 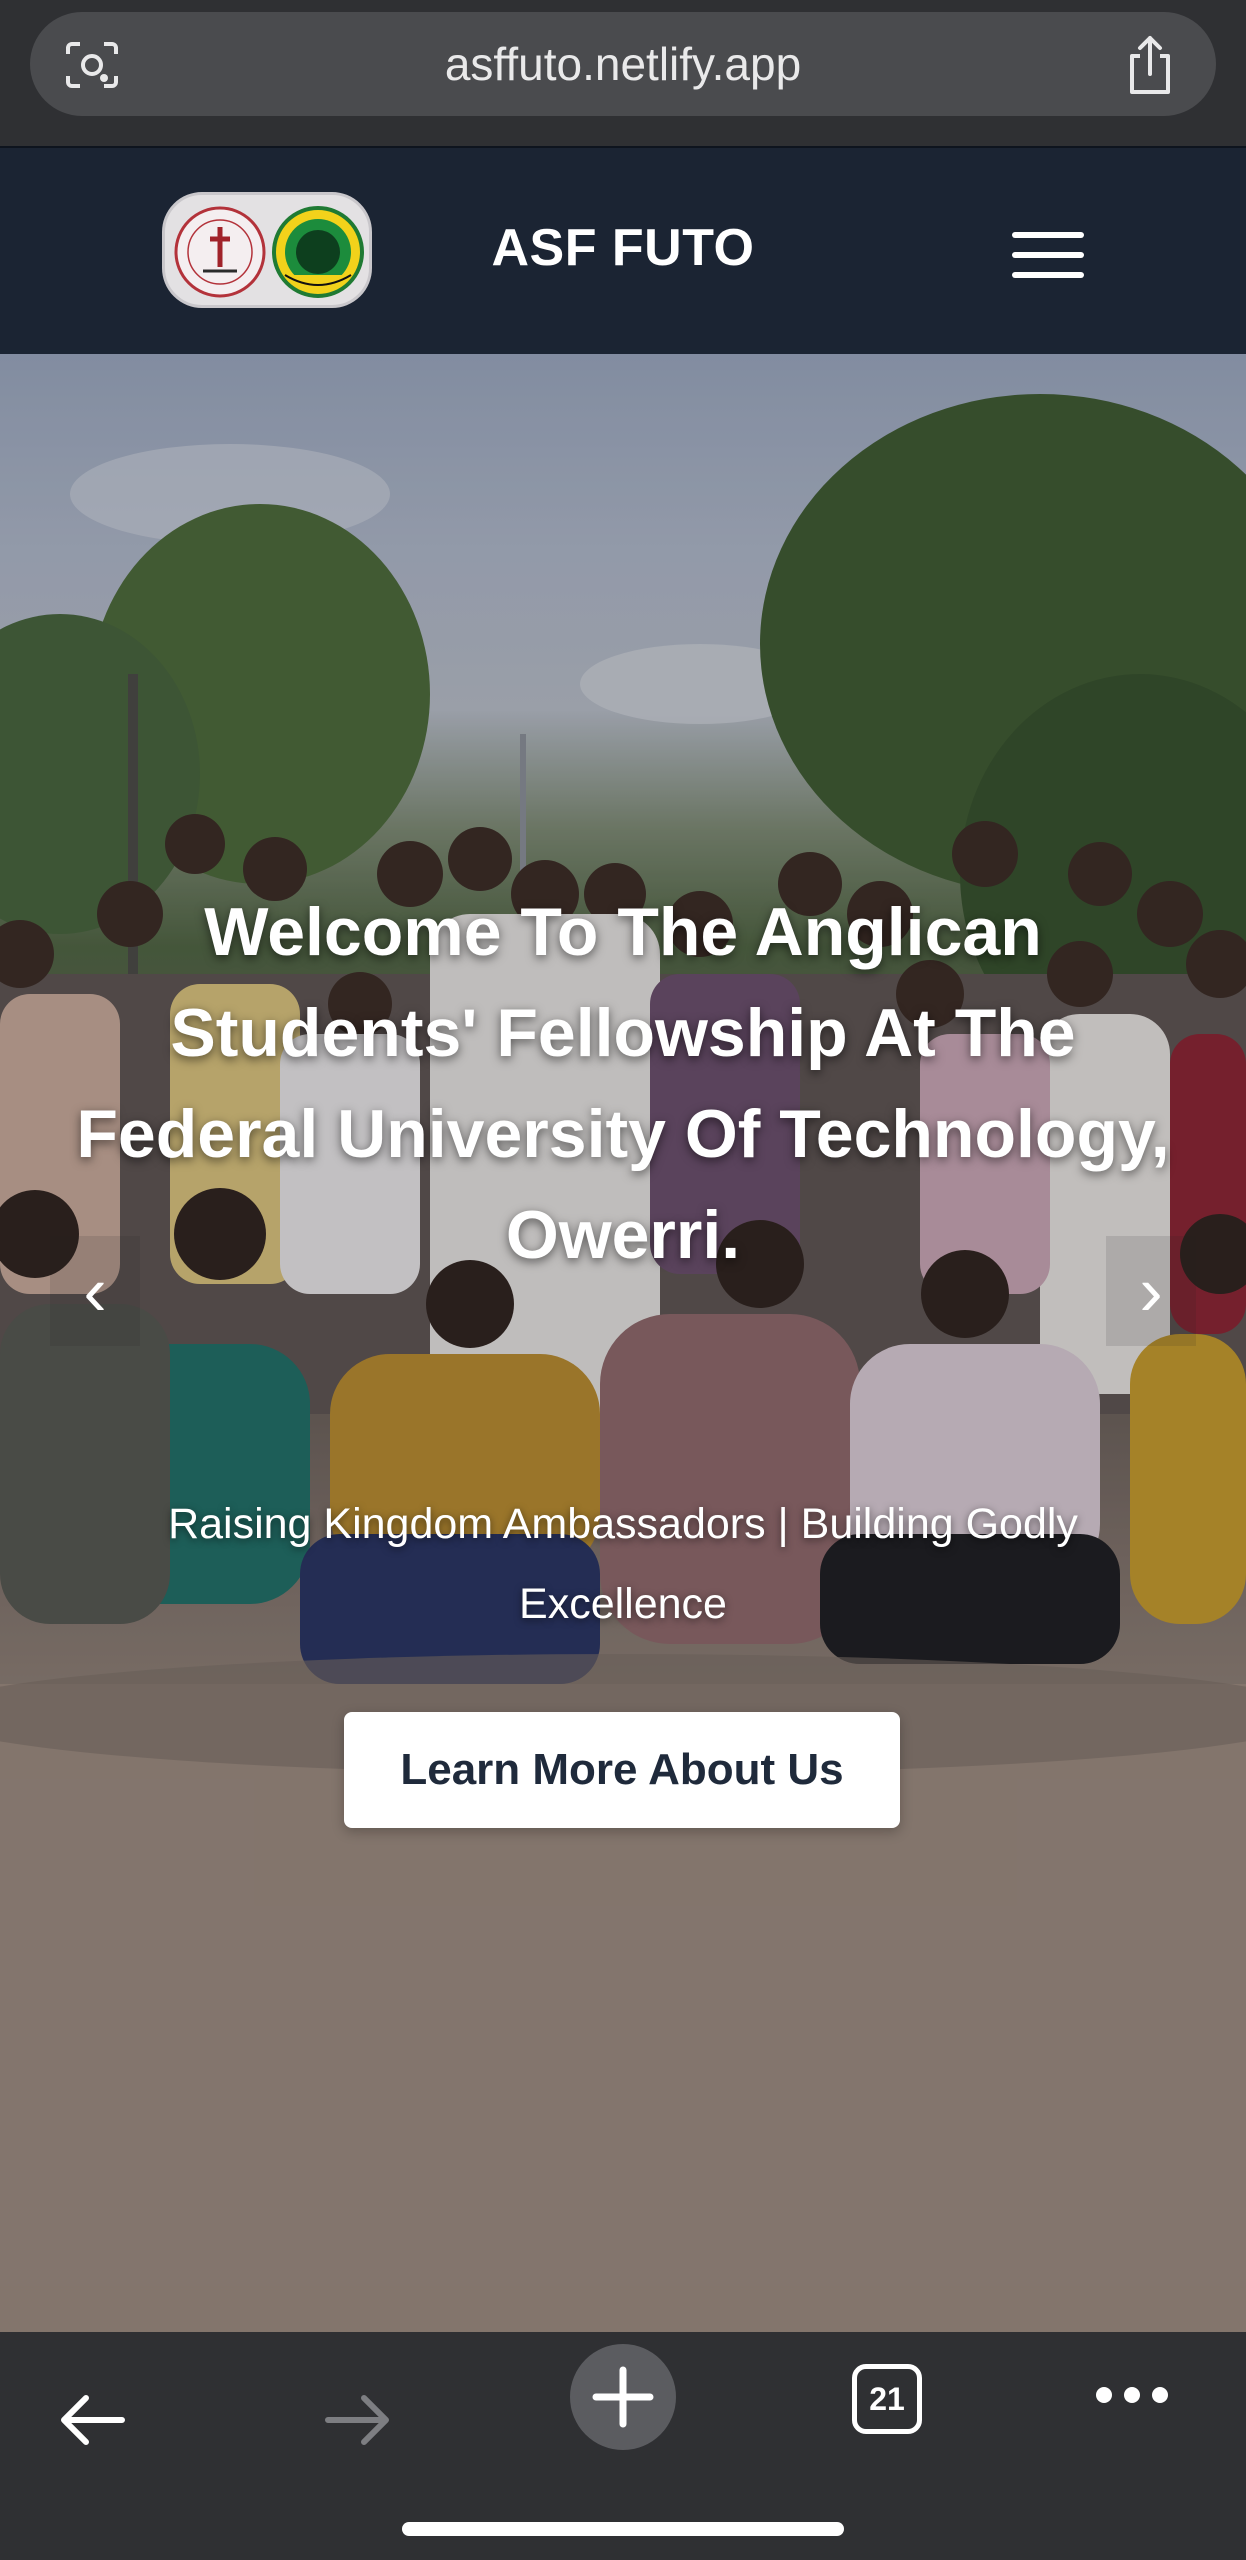 I want to click on new-tab-button, so click(x=623, y=2397).